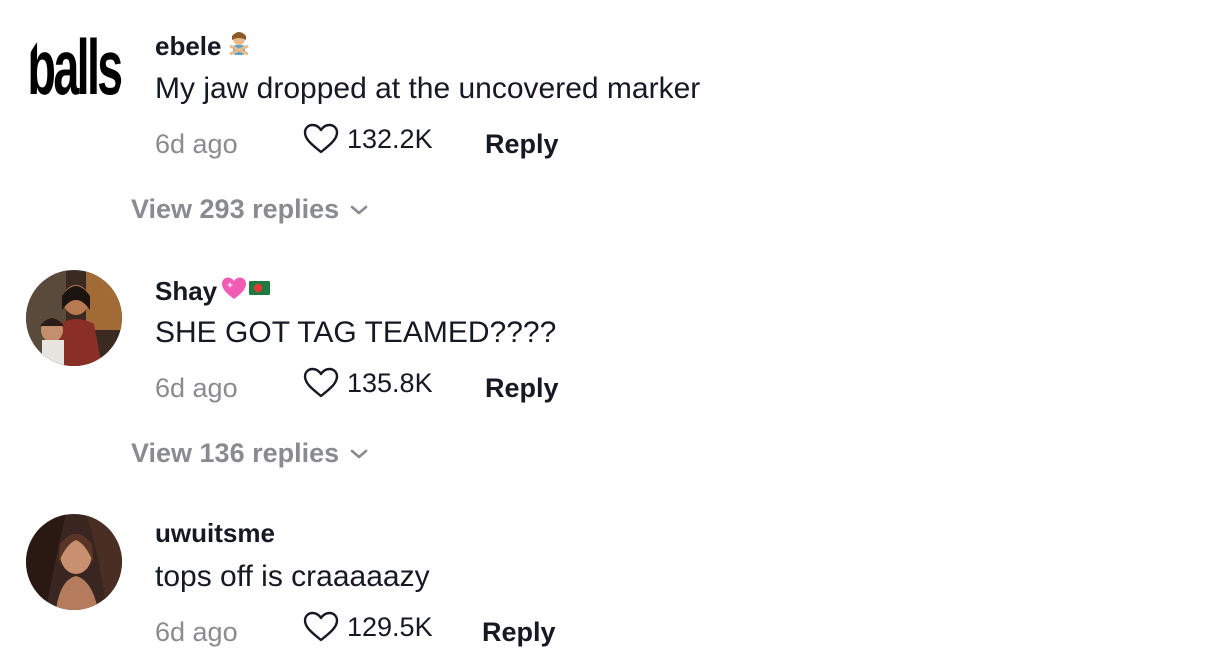 This screenshot has height=670, width=1228. What do you see at coordinates (186, 291) in the screenshot?
I see `username-text: Shay` at bounding box center [186, 291].